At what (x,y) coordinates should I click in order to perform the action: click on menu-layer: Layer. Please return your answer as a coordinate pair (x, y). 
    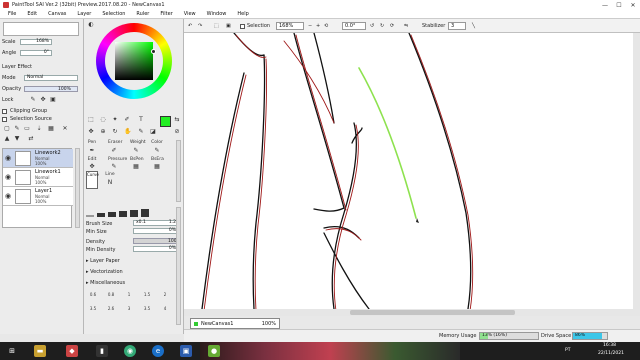
    Looking at the image, I should click on (84, 14).